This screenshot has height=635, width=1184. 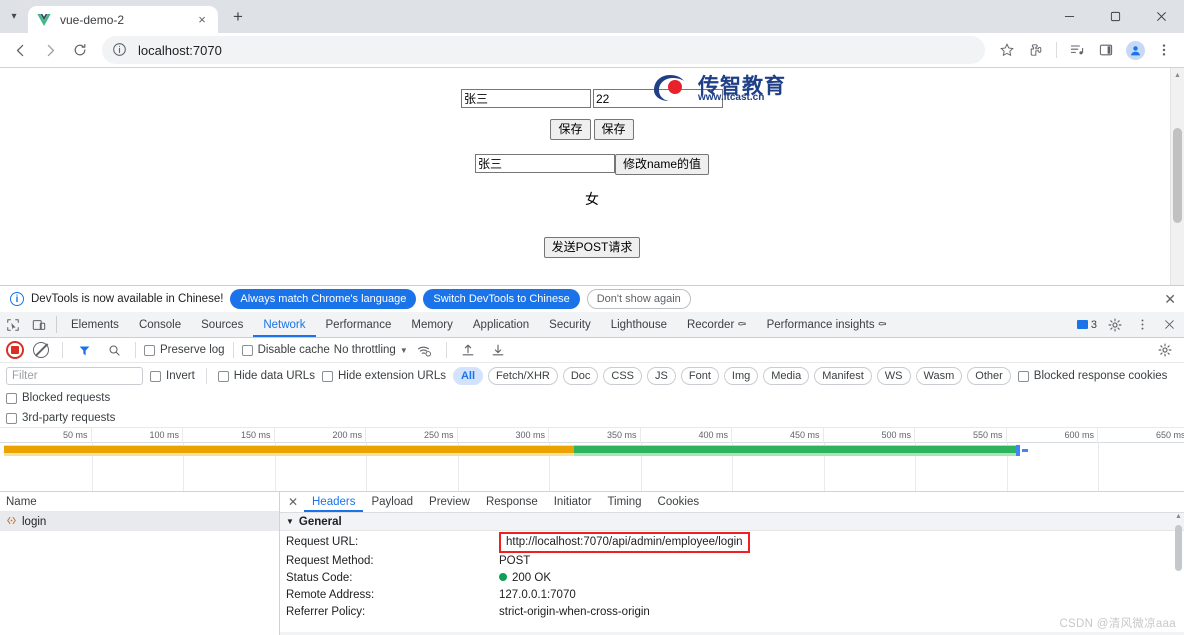 I want to click on search-icon, so click(x=114, y=350).